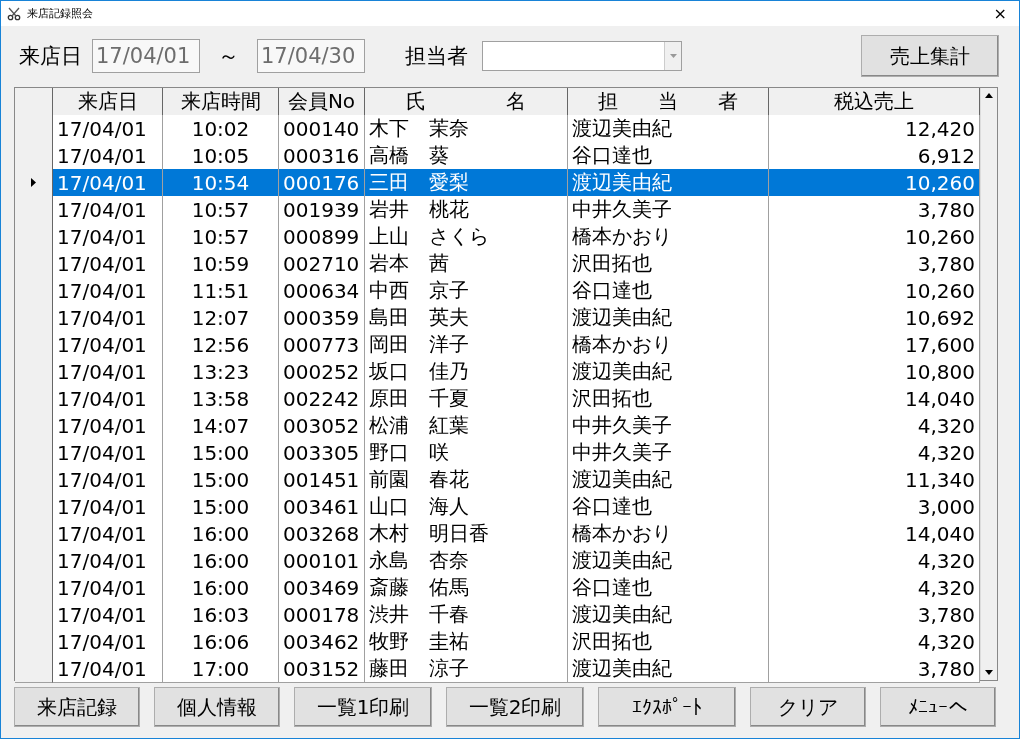 The height and width of the screenshot is (739, 1020). Describe the element at coordinates (311, 56) in the screenshot. I see `date-to-field: 17/04/30` at that location.